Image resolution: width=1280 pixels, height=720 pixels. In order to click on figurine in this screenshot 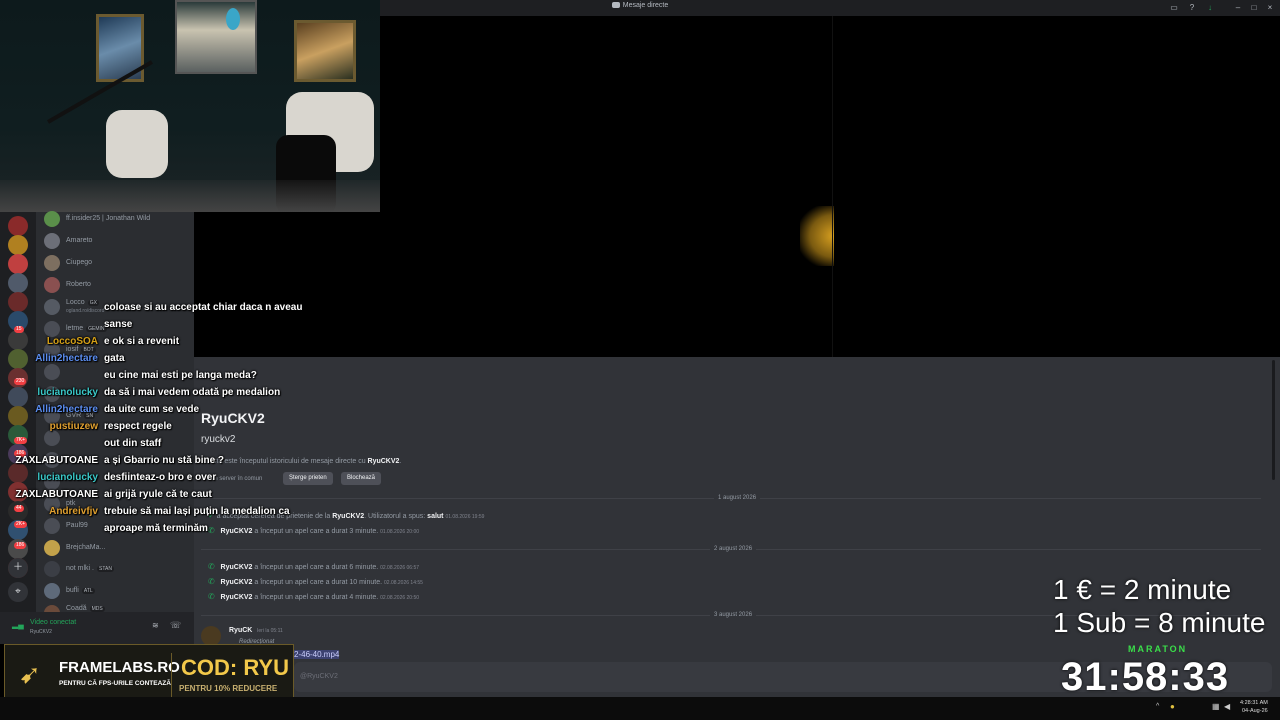, I will do `click(233, 19)`.